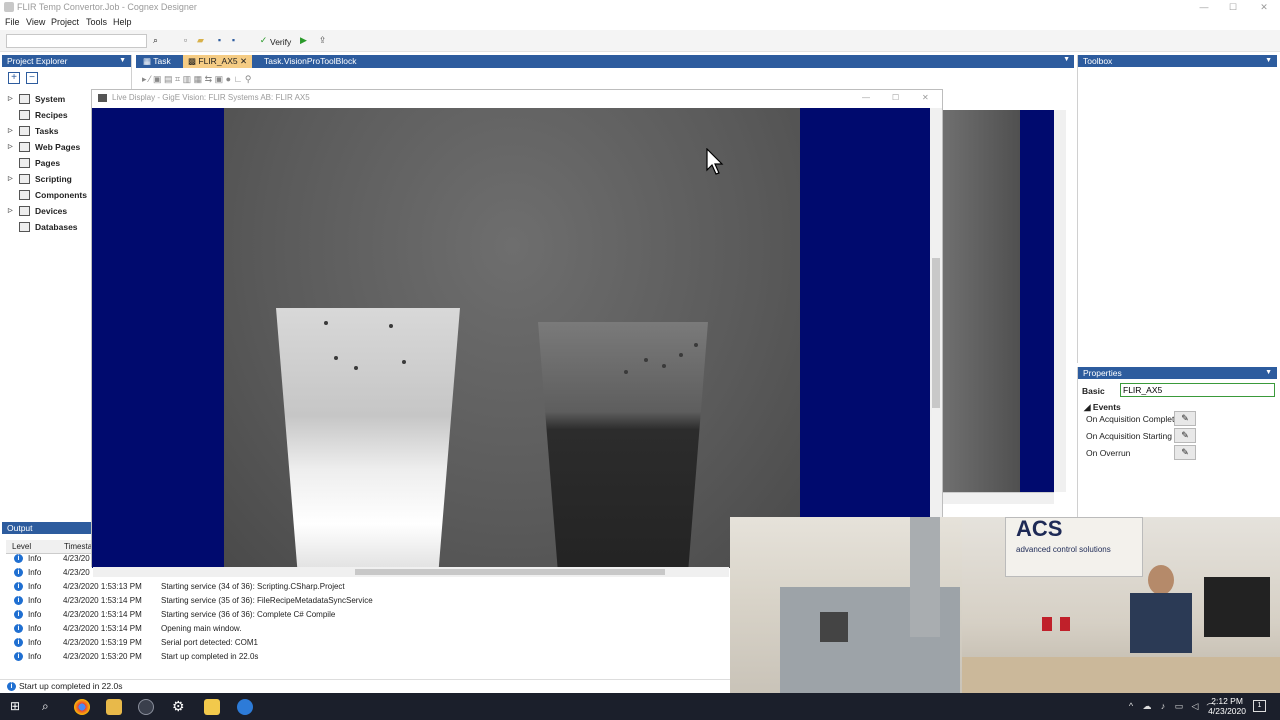  Describe the element at coordinates (1147, 706) in the screenshot. I see `cloud-icon: ☁` at that location.